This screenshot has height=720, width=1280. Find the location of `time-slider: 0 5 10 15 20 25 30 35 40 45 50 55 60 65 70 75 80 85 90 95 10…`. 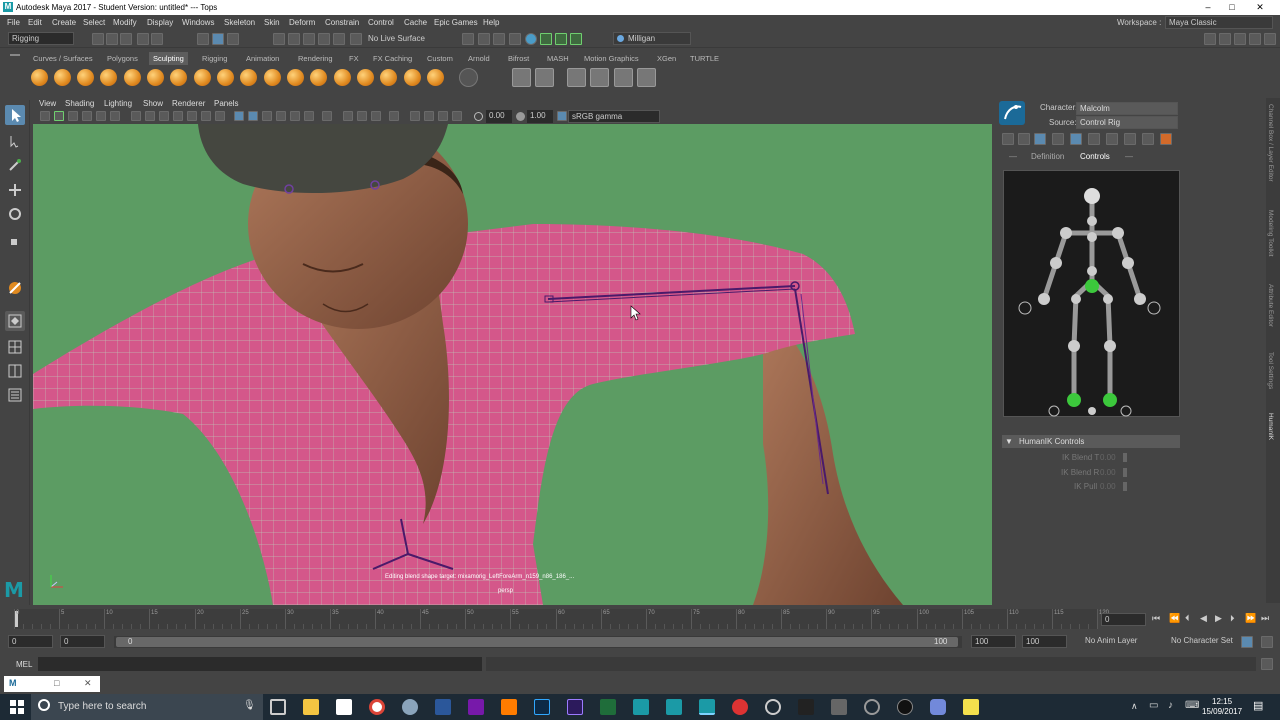

time-slider: 0 5 10 15 20 25 30 35 40 45 50 55 60 65 70 75 80 85 90 95 10… is located at coordinates (640, 618).